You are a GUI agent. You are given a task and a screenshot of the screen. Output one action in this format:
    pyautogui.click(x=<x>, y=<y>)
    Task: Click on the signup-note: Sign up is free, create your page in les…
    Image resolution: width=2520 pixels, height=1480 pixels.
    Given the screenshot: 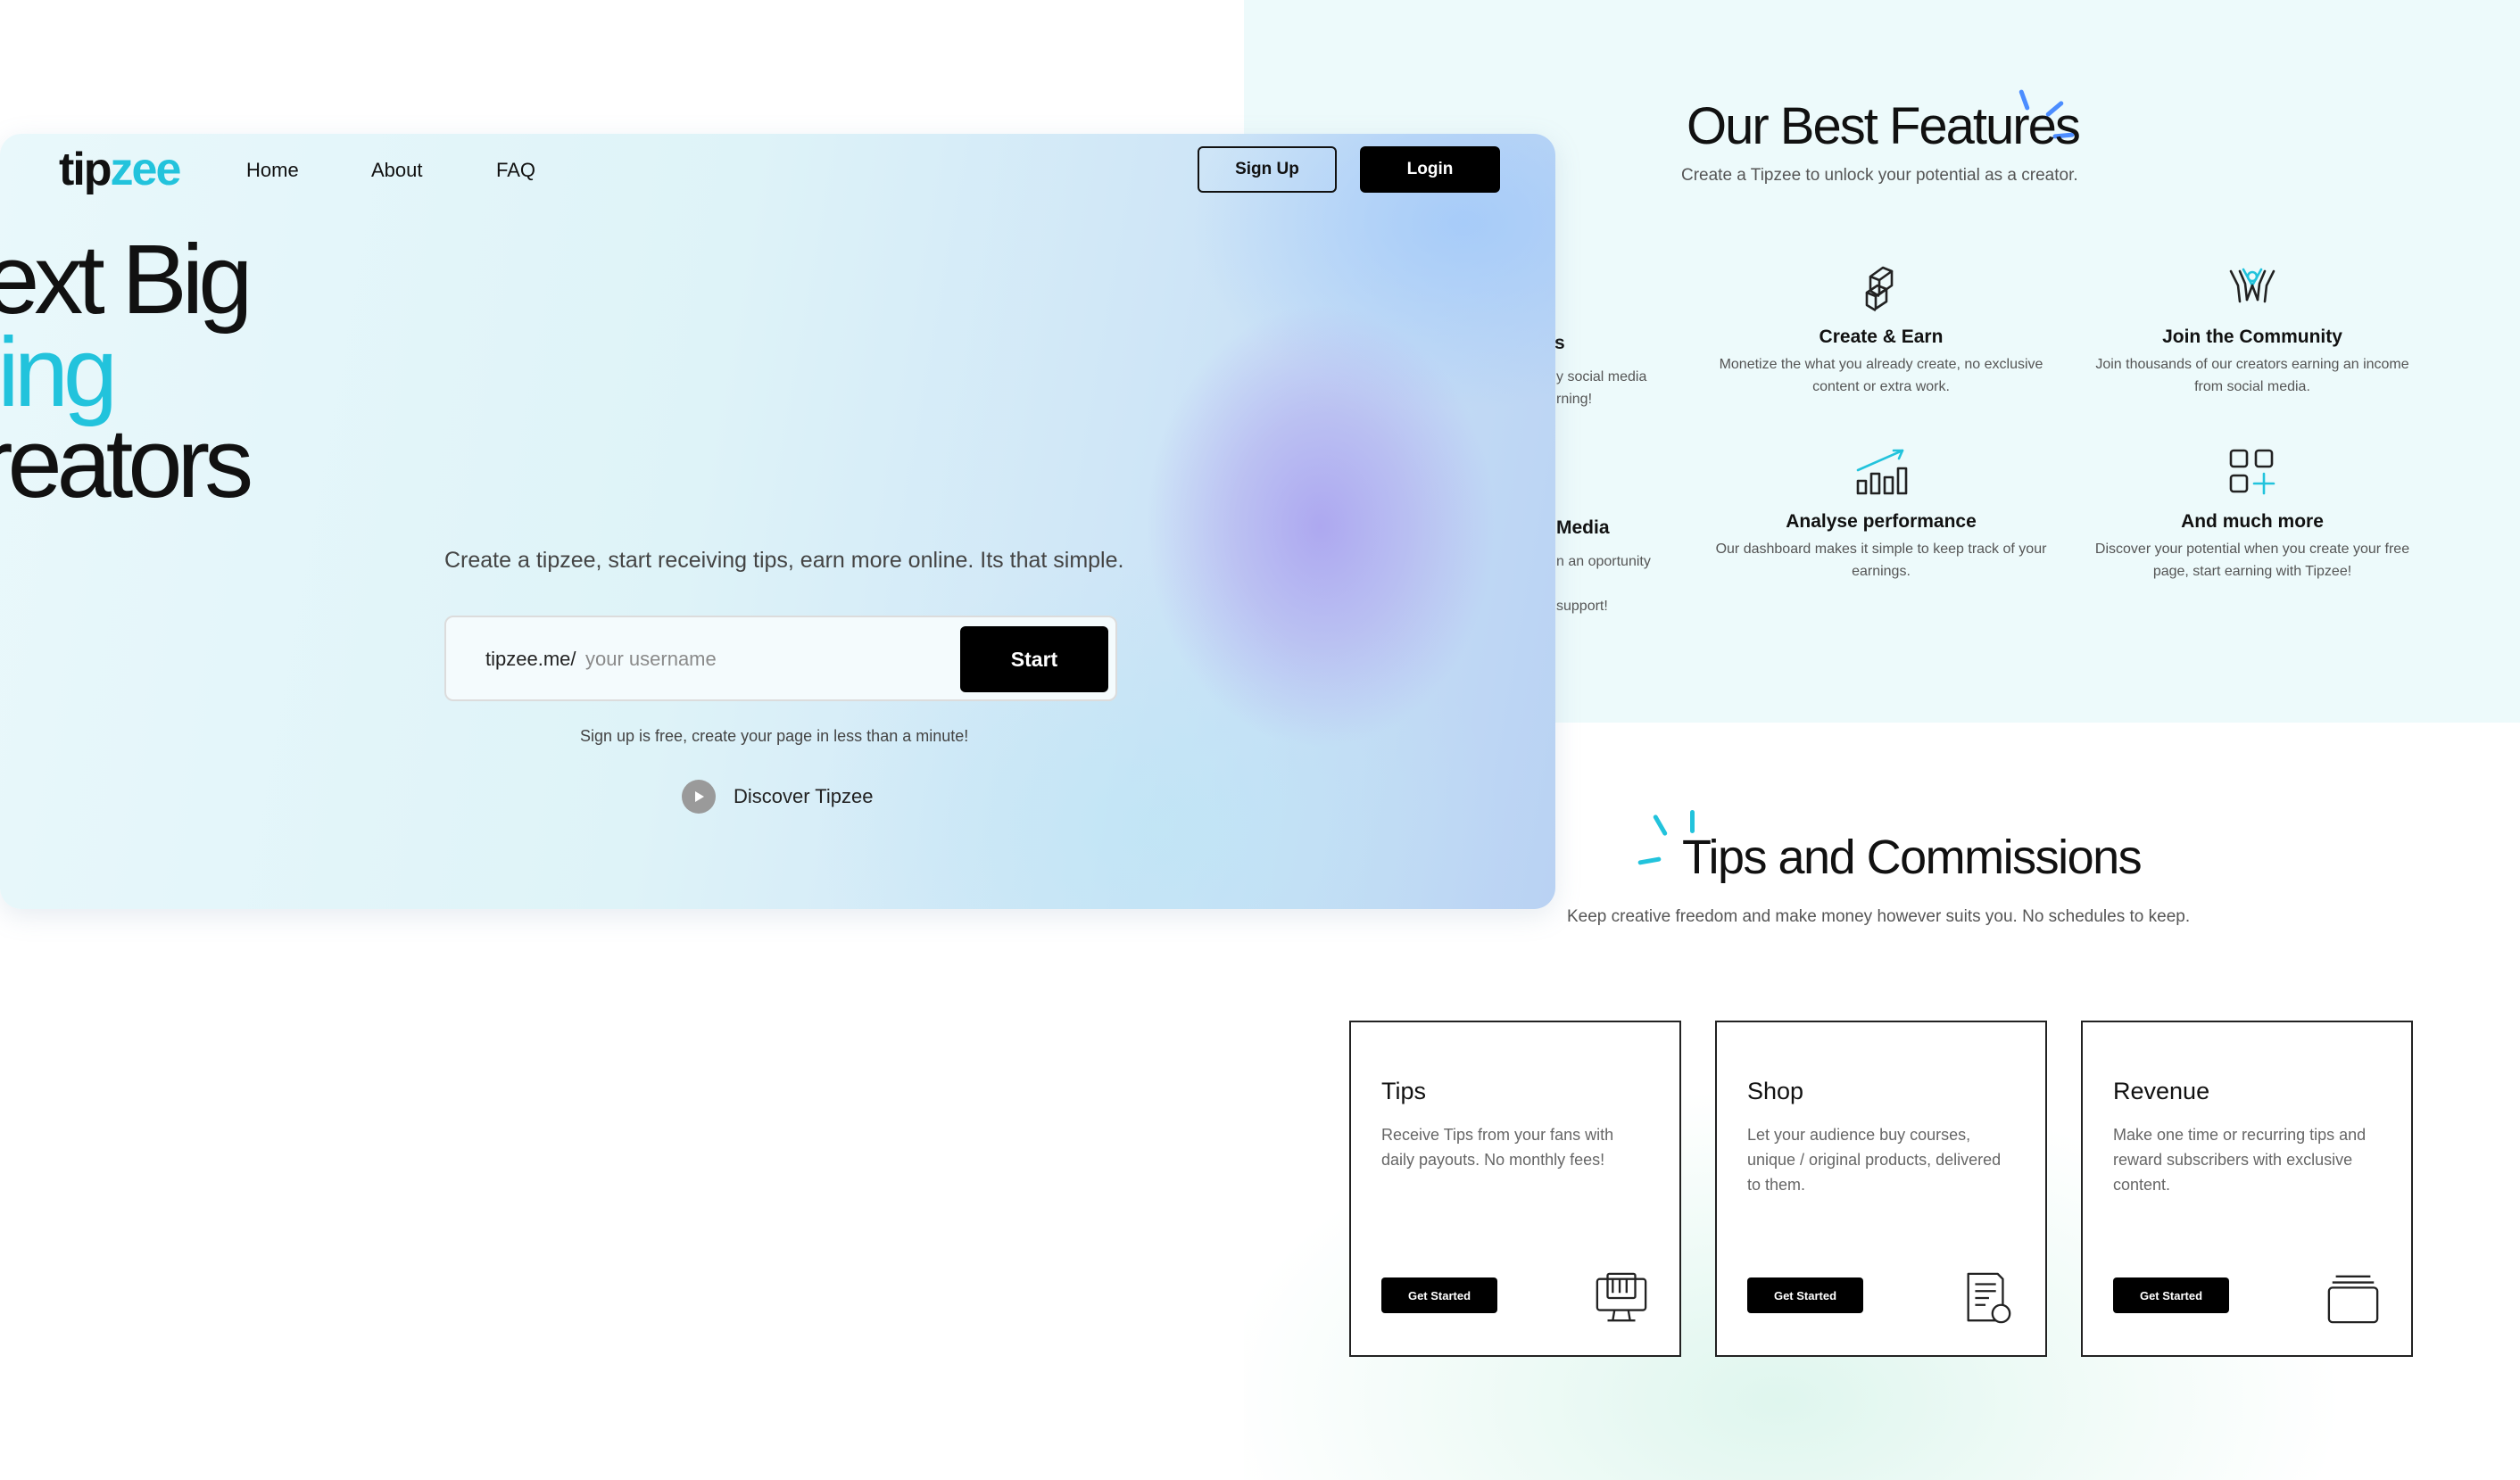 What is the action you would take?
    pyautogui.click(x=774, y=736)
    